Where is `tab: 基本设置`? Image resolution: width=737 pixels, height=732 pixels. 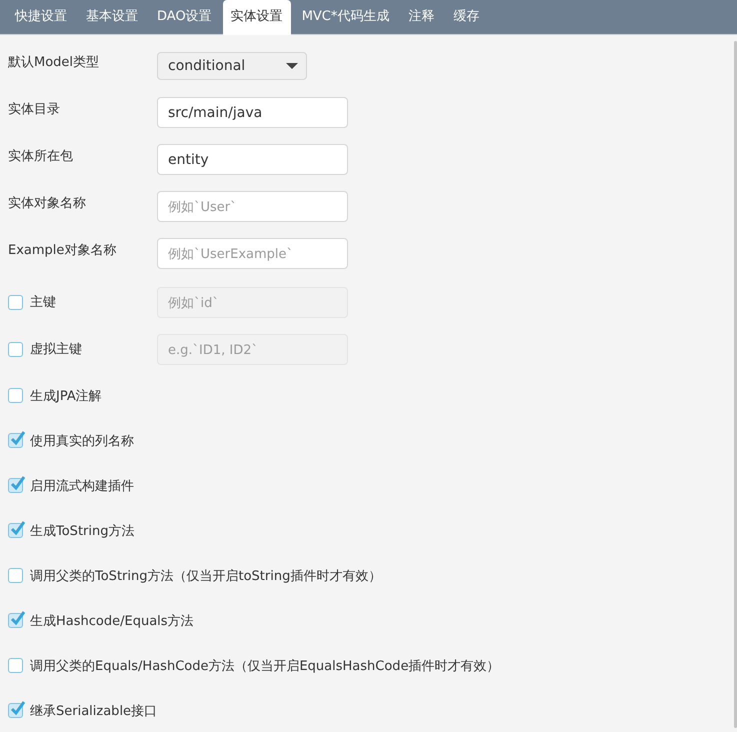 tab: 基本设置 is located at coordinates (112, 17).